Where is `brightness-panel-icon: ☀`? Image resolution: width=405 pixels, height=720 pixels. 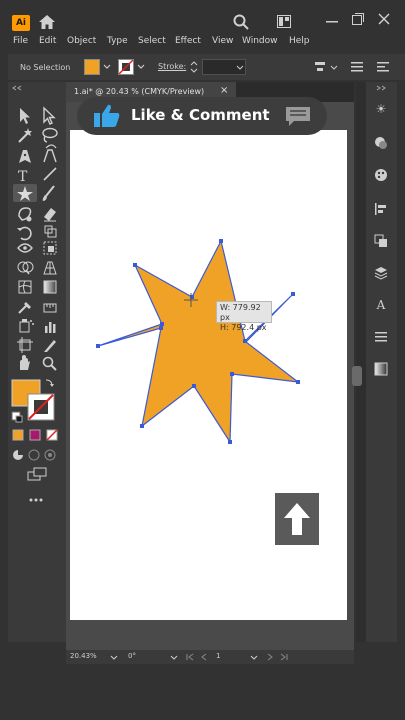
brightness-panel-icon: ☀ is located at coordinates (381, 109).